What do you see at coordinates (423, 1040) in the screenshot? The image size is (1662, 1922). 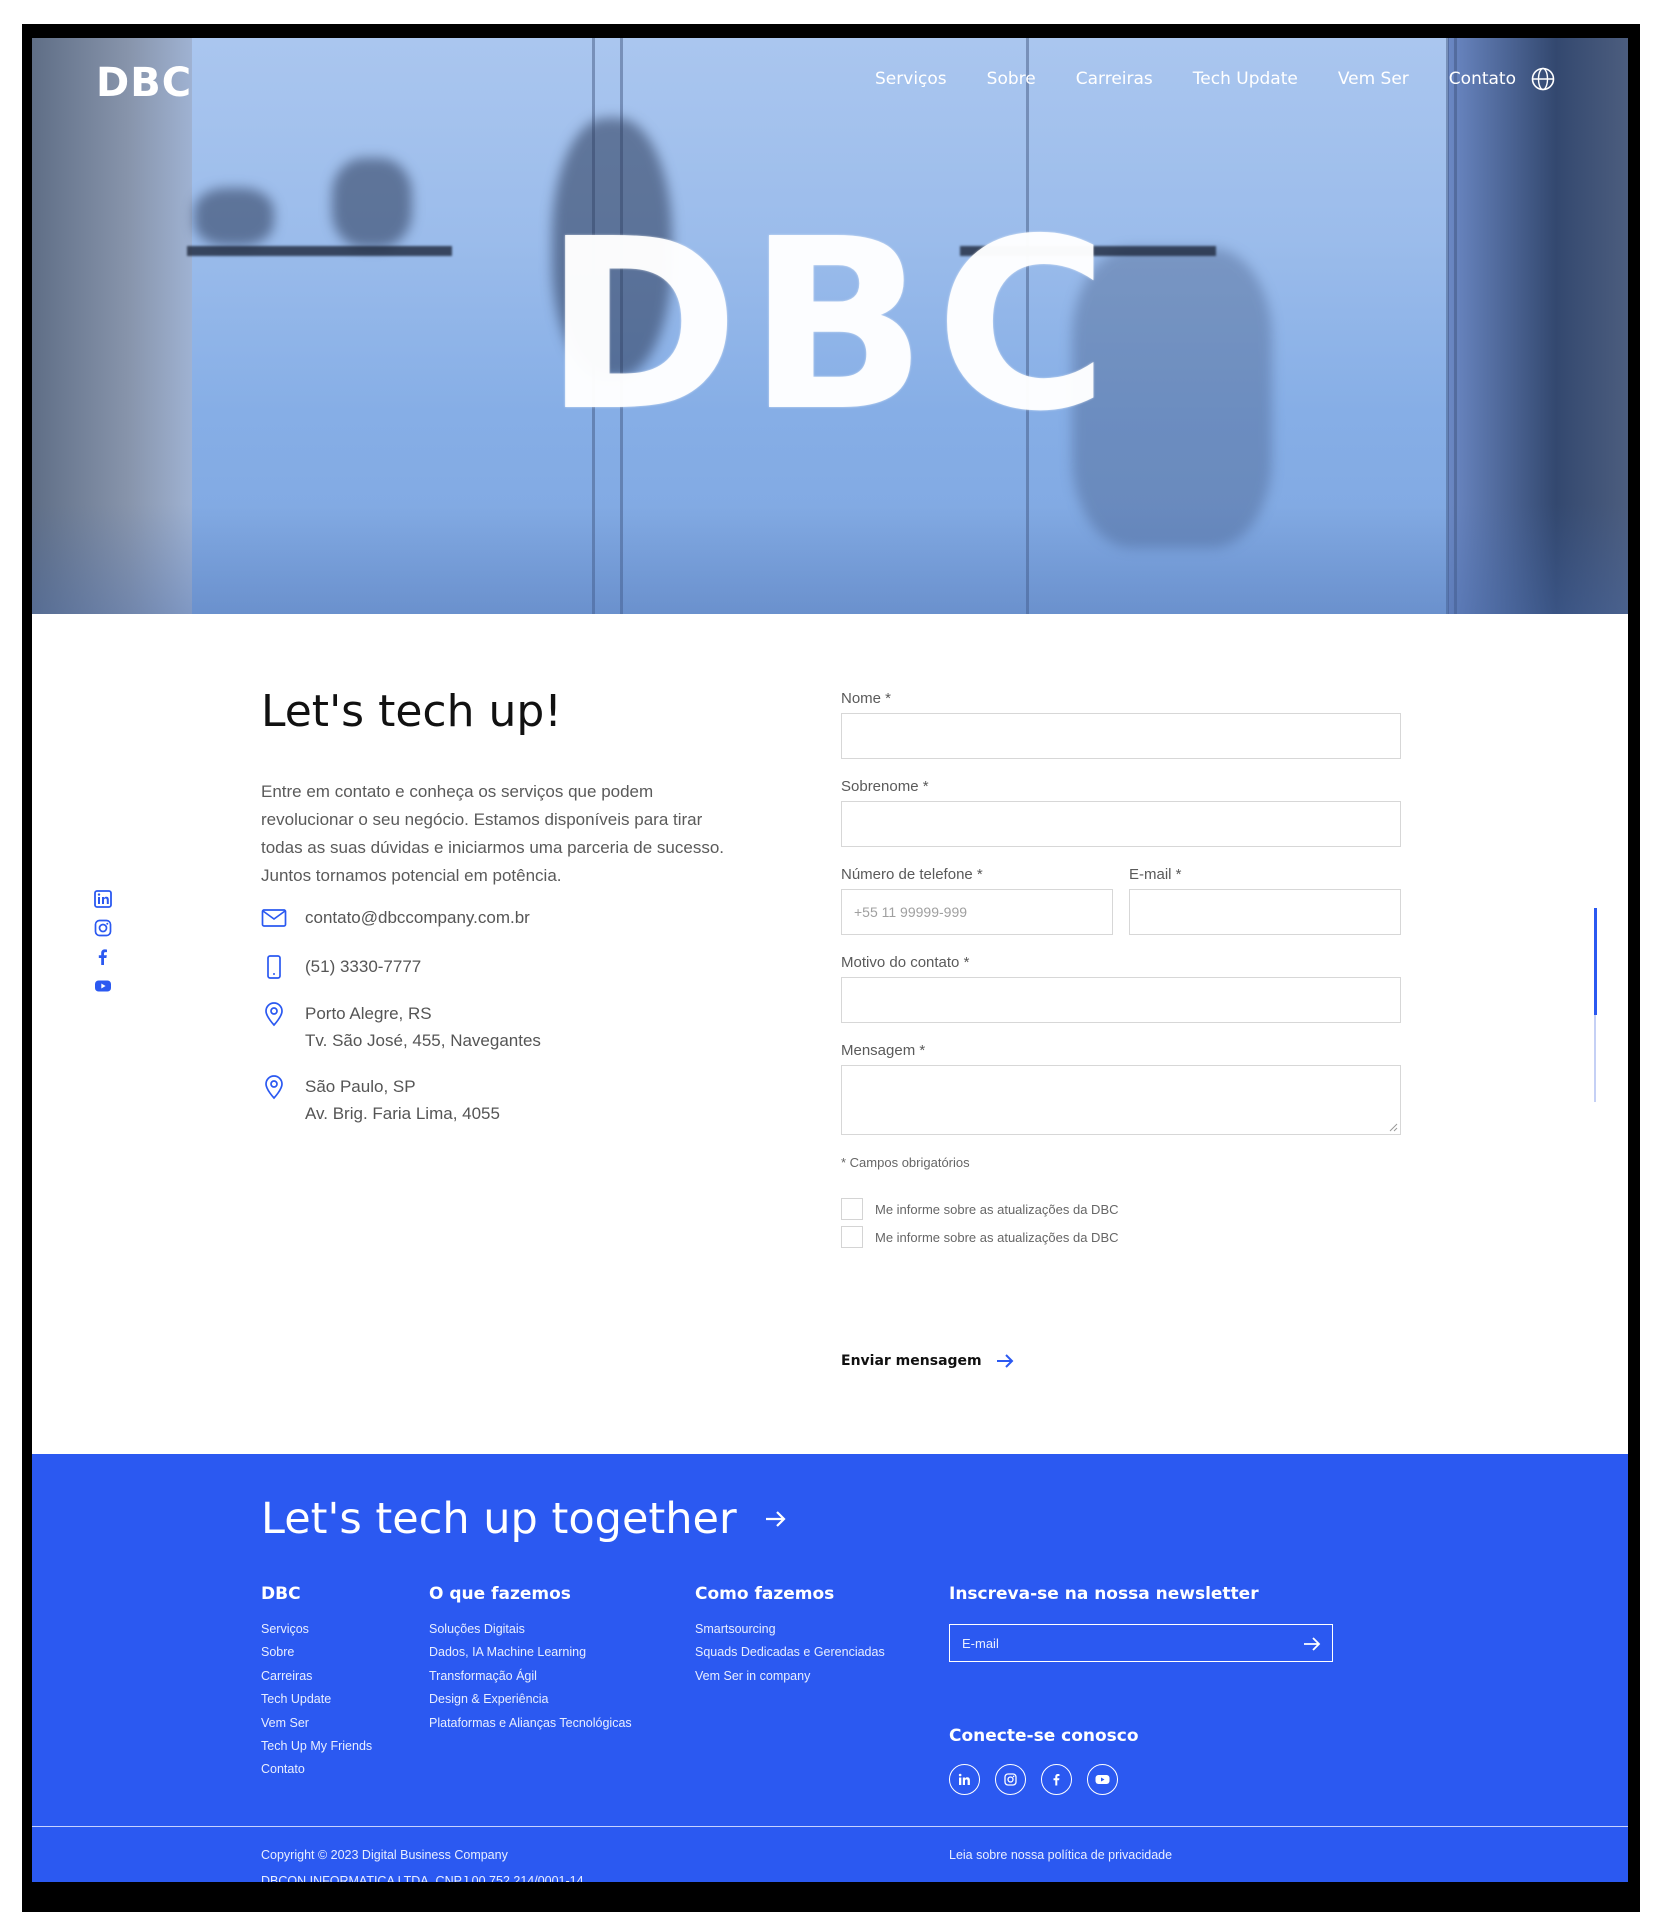 I see `office-address: Tv. São José, 455, Navegantes` at bounding box center [423, 1040].